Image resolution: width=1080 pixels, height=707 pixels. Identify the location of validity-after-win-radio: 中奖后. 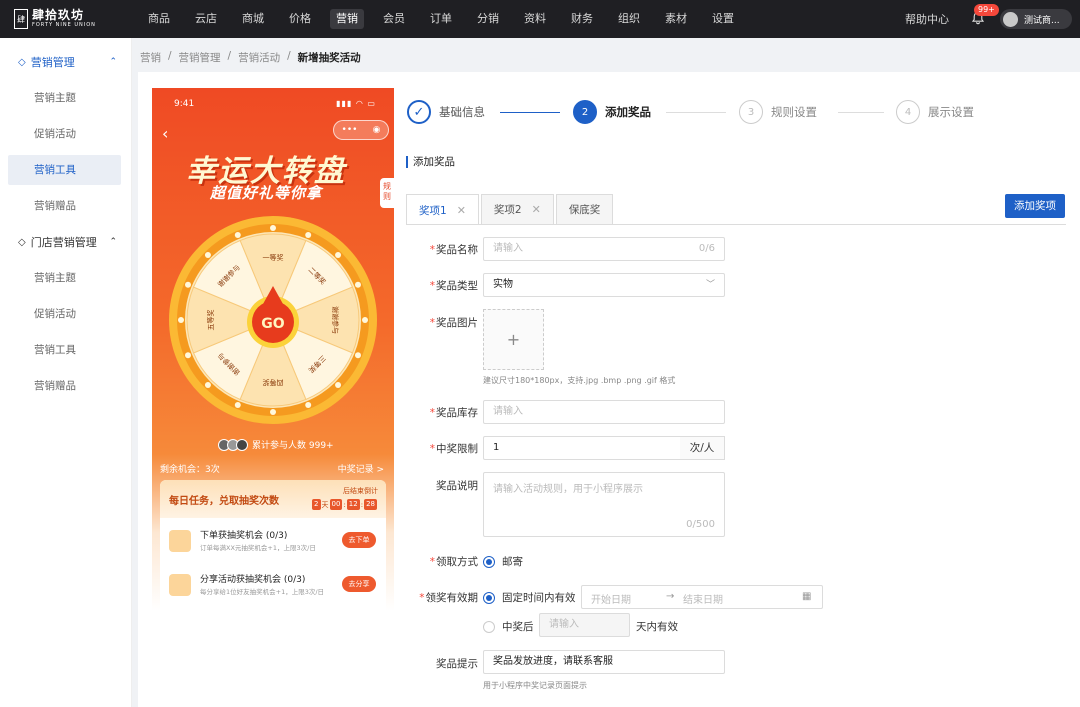
(508, 626).